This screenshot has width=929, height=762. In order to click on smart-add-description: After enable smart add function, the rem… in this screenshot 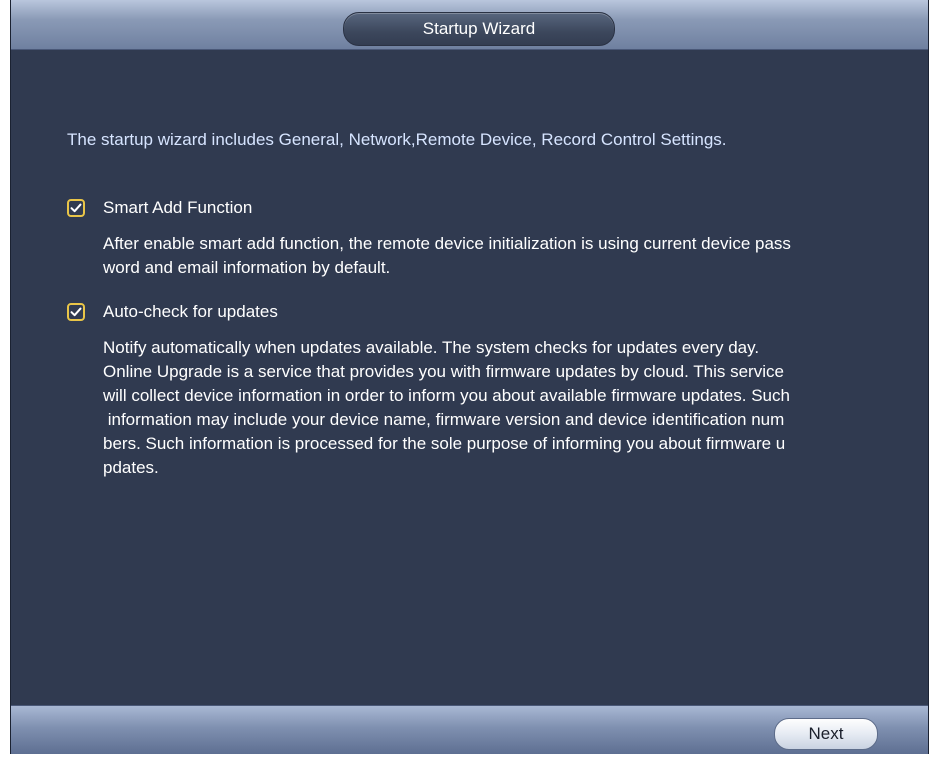, I will do `click(515, 256)`.